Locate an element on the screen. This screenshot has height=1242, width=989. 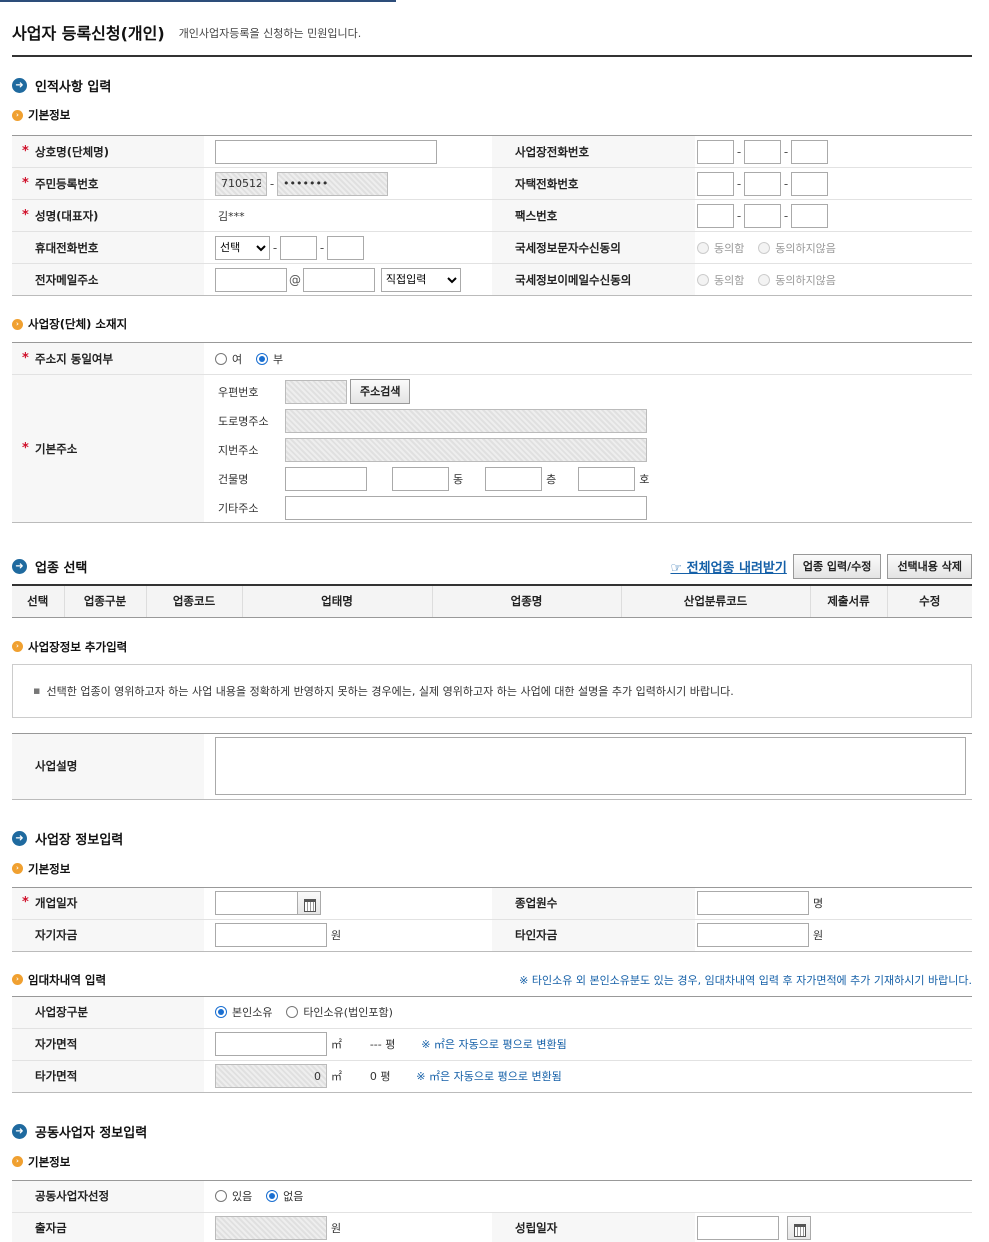
col-category: 업종구분 is located at coordinates (105, 601).